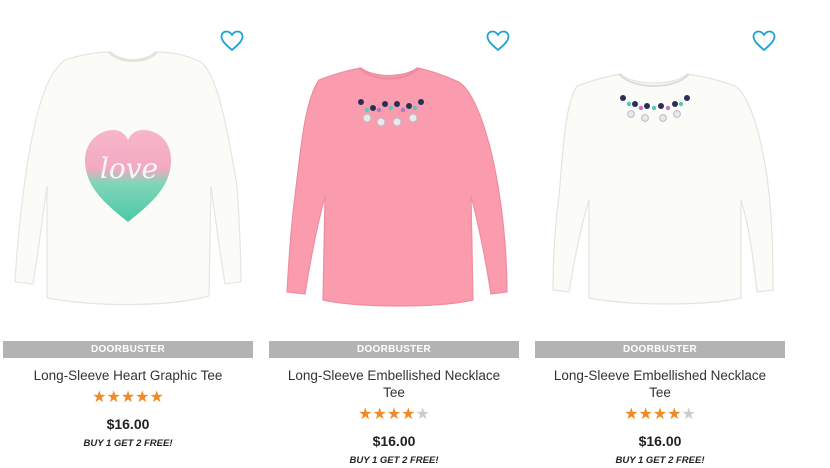 The width and height of the screenshot is (830, 468). What do you see at coordinates (128, 375) in the screenshot?
I see `product-name: Long-Sleeve Heart Graphic Tee` at bounding box center [128, 375].